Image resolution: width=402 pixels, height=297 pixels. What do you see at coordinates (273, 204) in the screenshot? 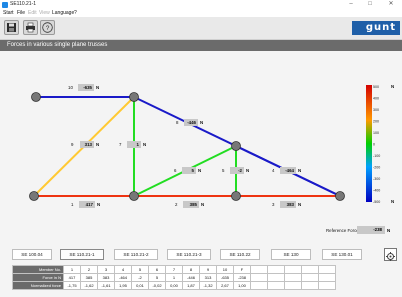
I see `member-no-3: 3` at bounding box center [273, 204].